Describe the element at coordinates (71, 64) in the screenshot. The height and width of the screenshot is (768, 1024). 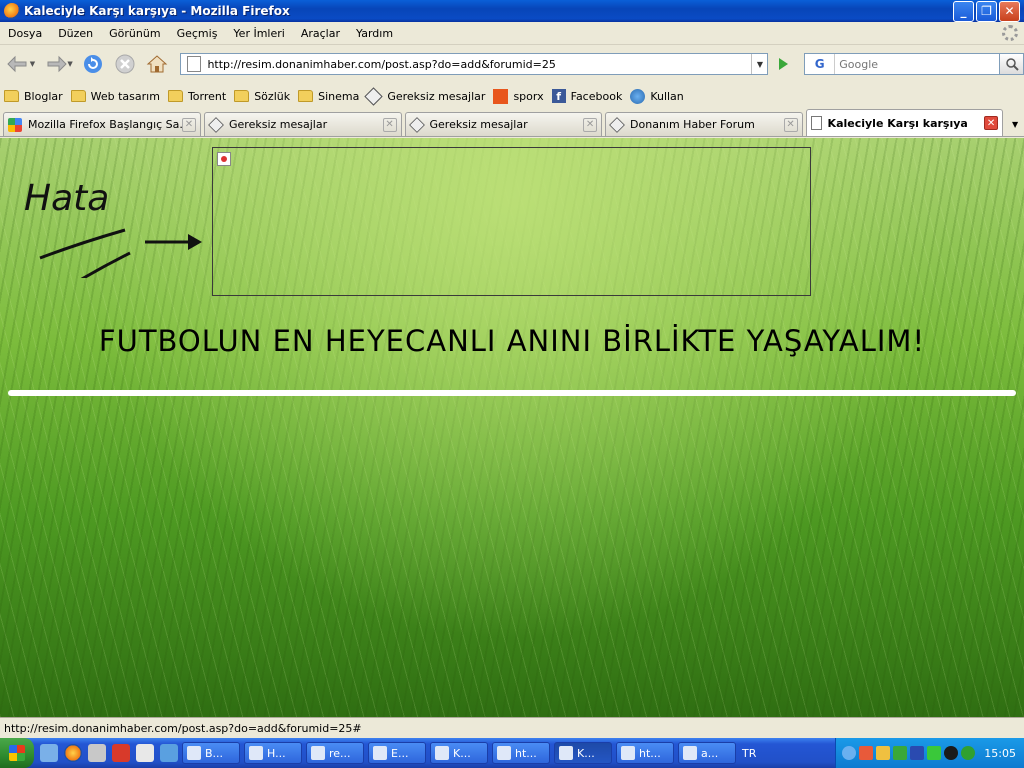
I see `forward-history-dropdown: ▼` at that location.